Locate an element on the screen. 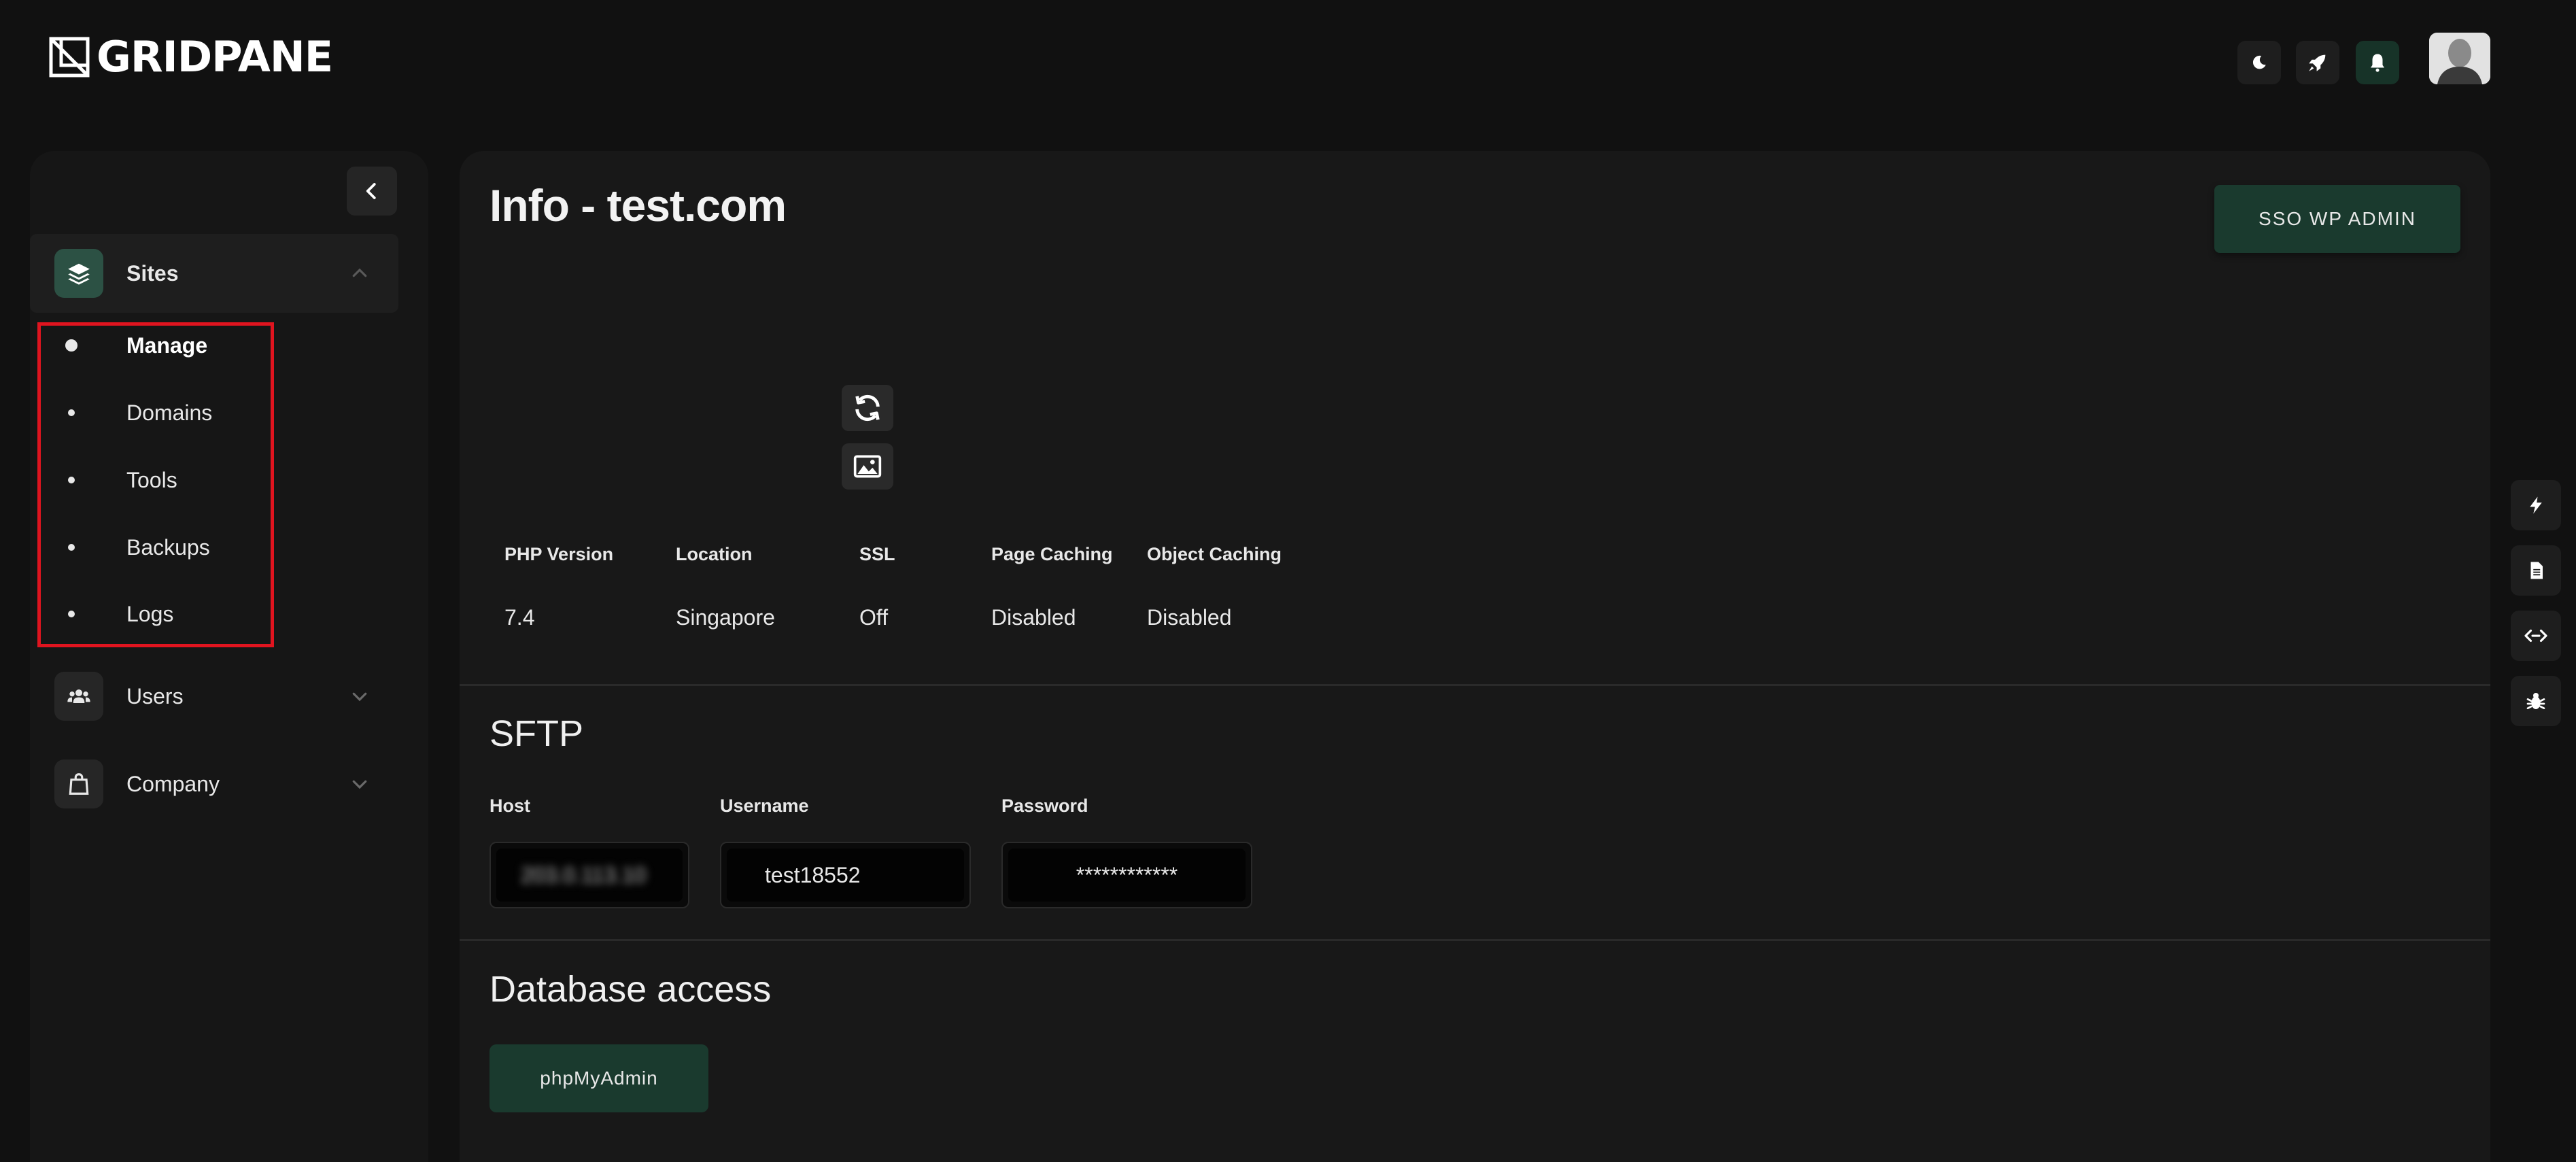  refresh-button is located at coordinates (867, 408).